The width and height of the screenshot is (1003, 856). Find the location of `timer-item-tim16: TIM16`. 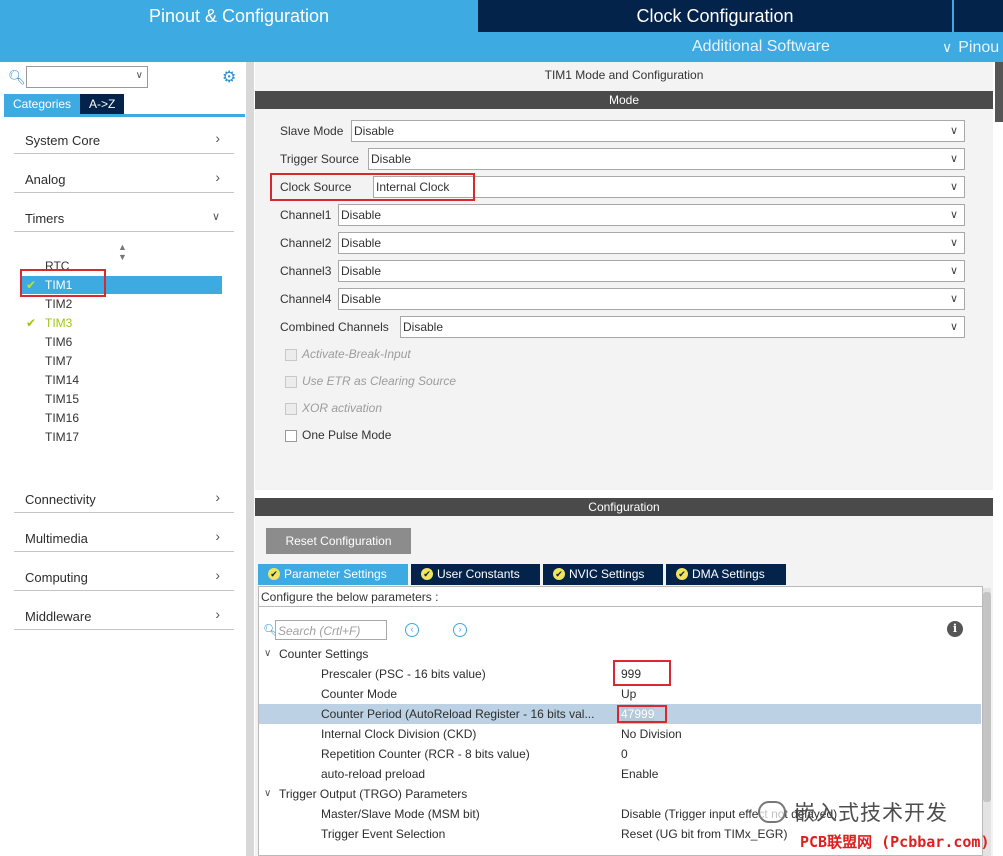

timer-item-tim16: TIM16 is located at coordinates (121, 418).